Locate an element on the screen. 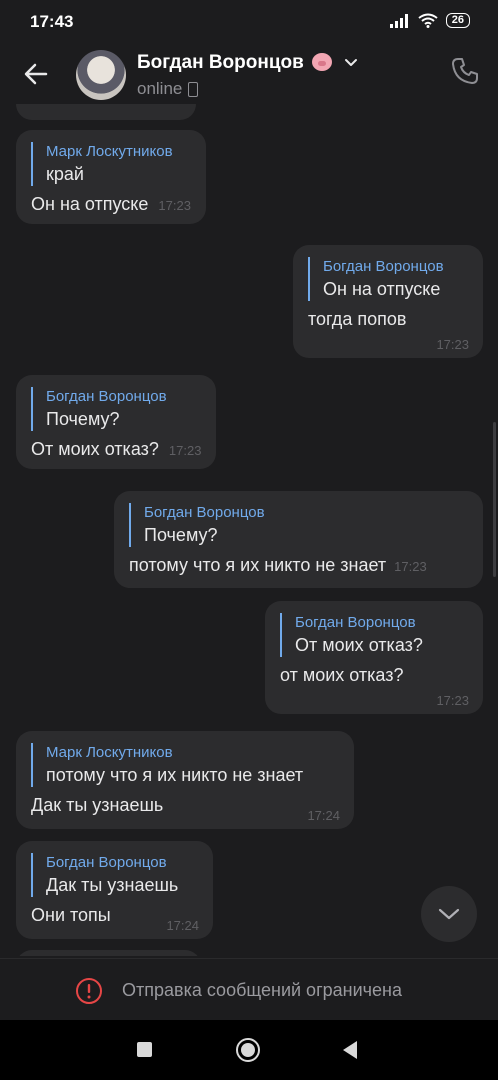 The height and width of the screenshot is (1080, 498). signal-icon is located at coordinates (398, 20).